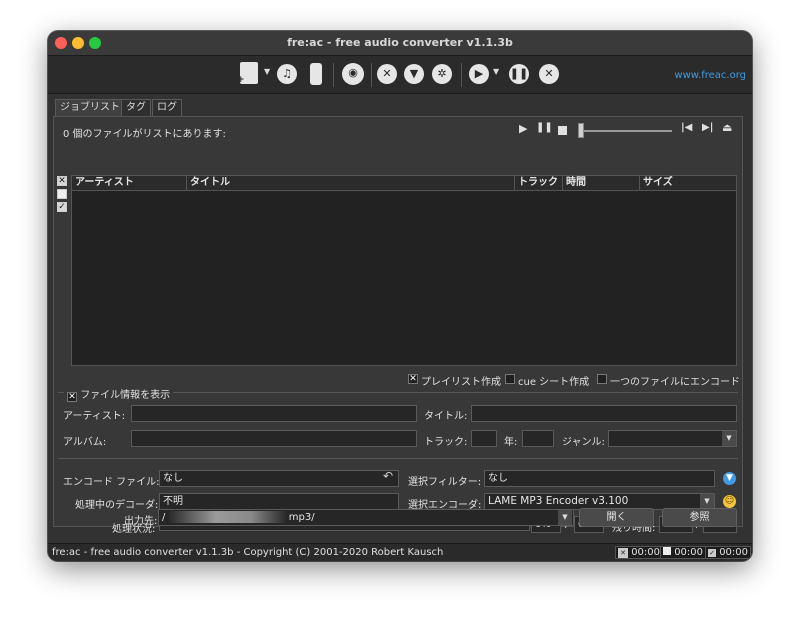 The image size is (800, 624). What do you see at coordinates (129, 183) in the screenshot?
I see `column-artist: アーティスト` at bounding box center [129, 183].